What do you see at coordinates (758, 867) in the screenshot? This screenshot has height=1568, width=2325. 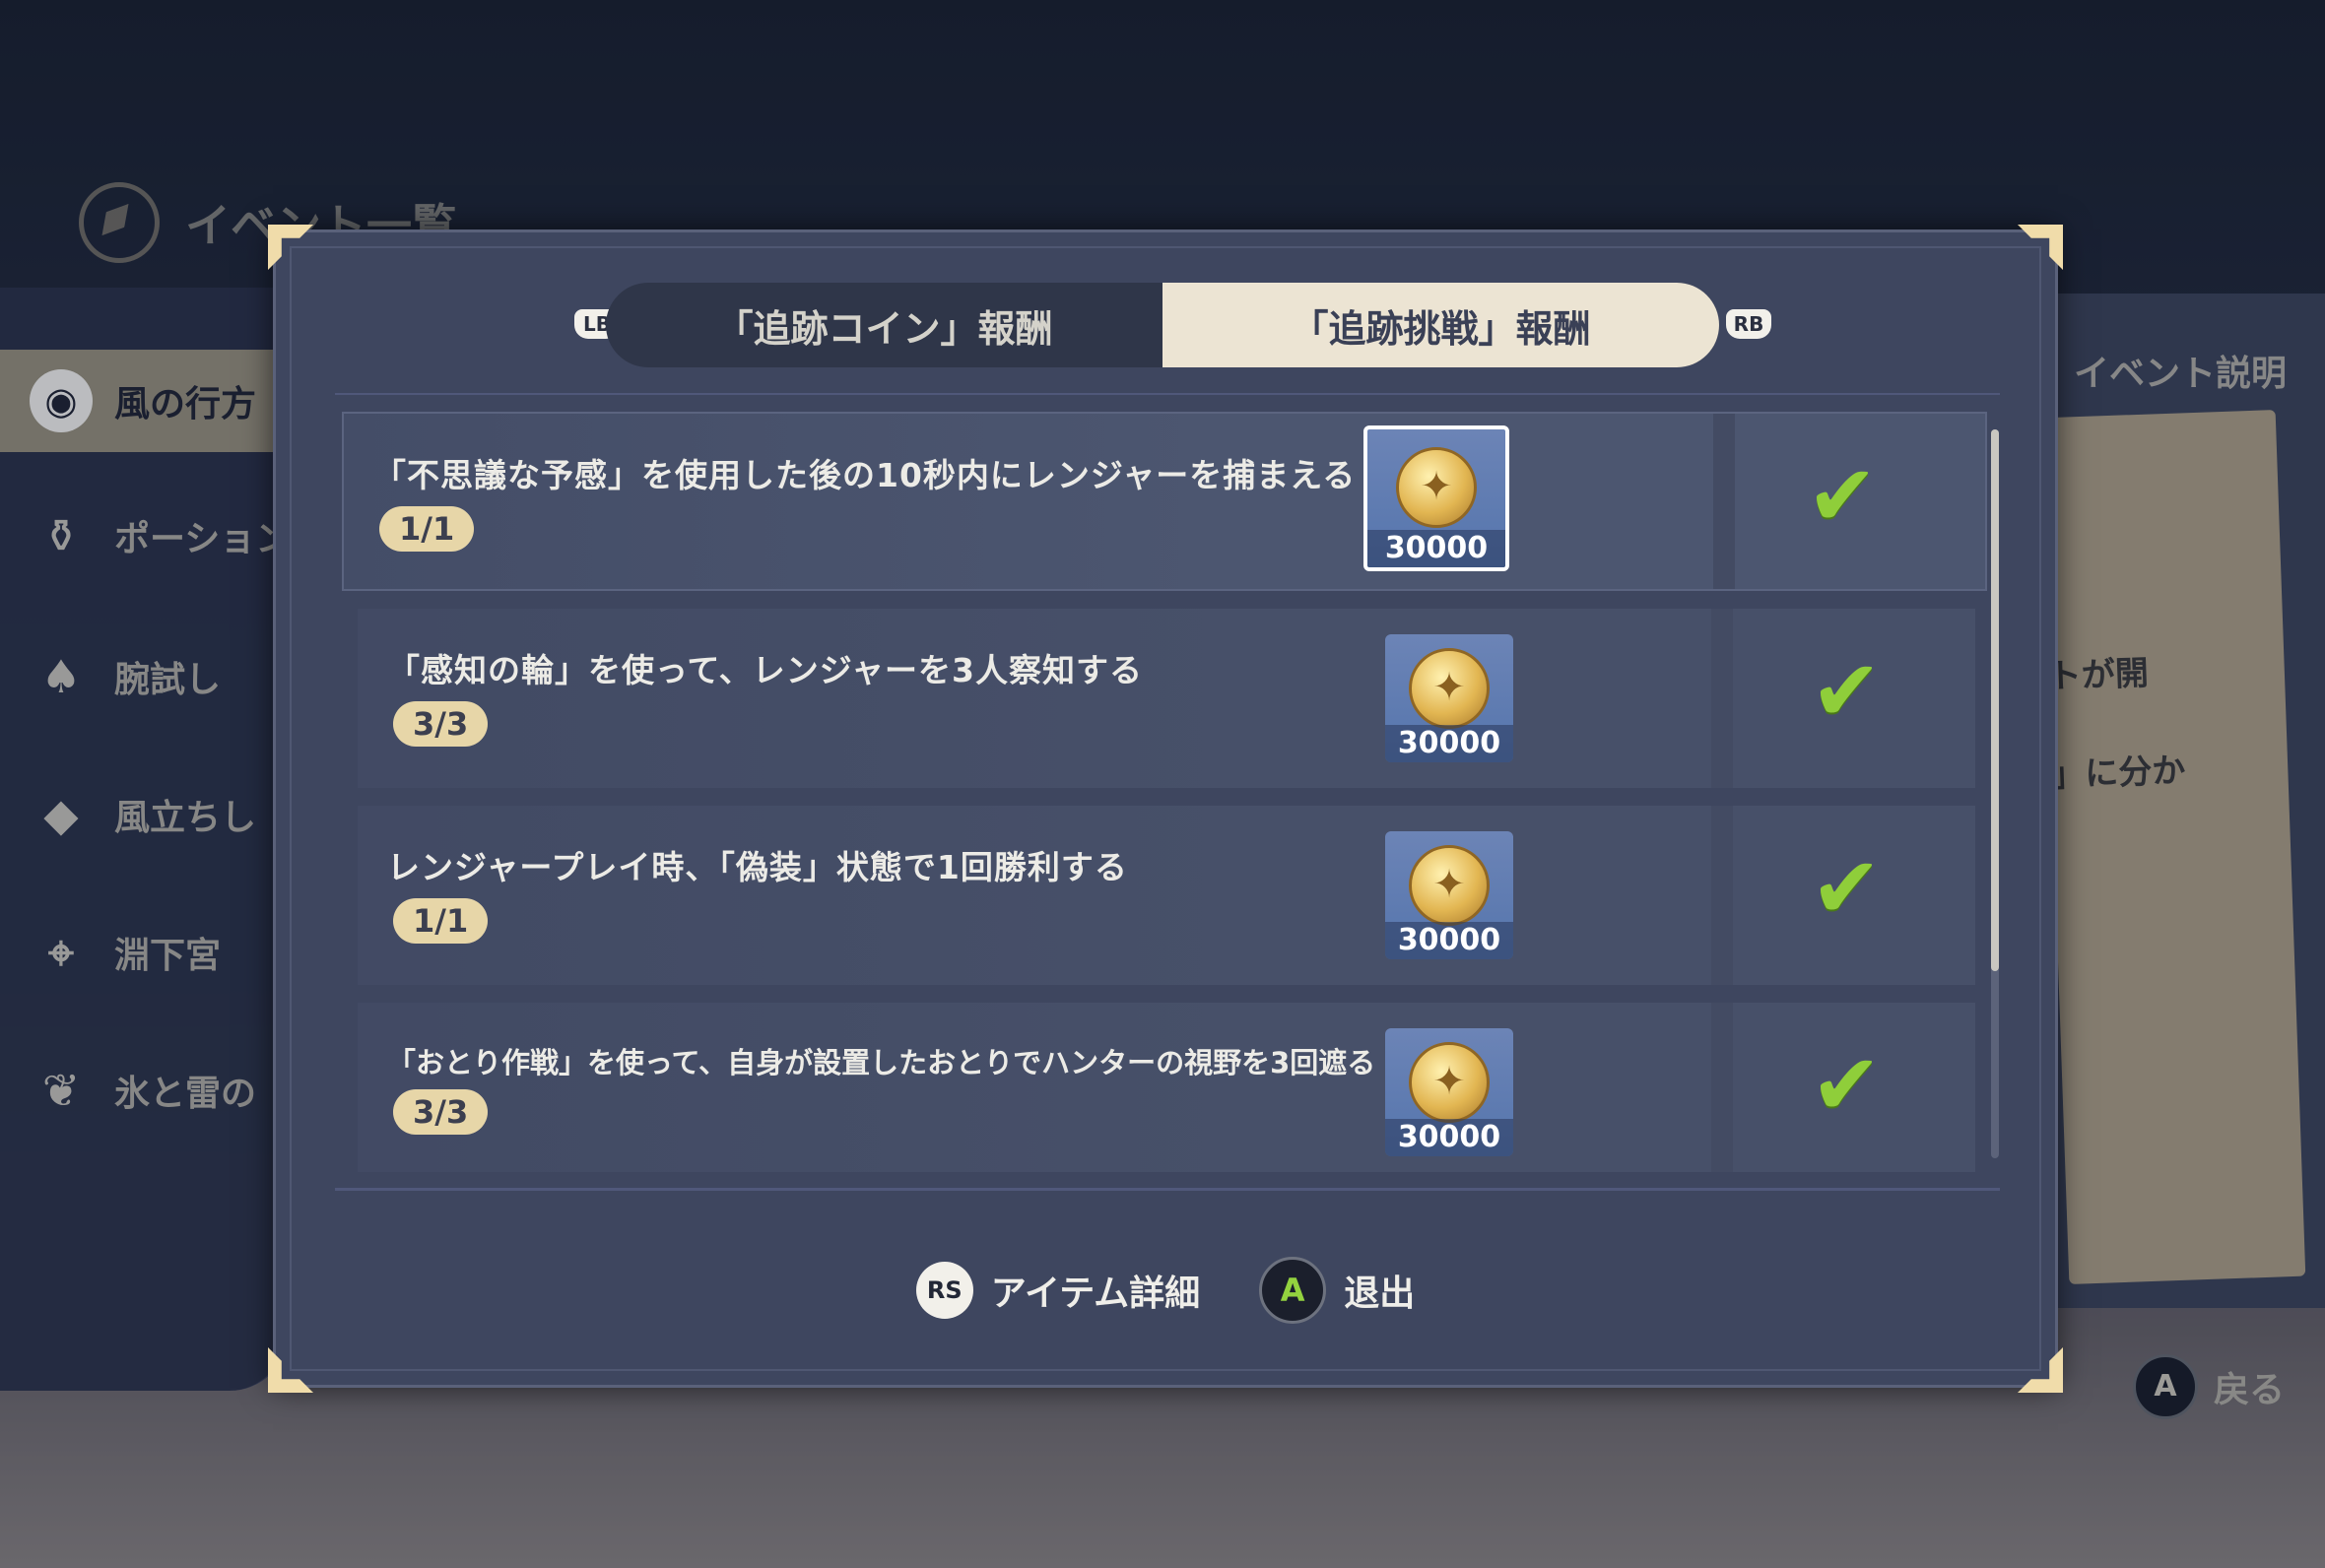 I see `challenge-task-text: レンジャープレイ時、「偽装」状態で1回勝利する` at bounding box center [758, 867].